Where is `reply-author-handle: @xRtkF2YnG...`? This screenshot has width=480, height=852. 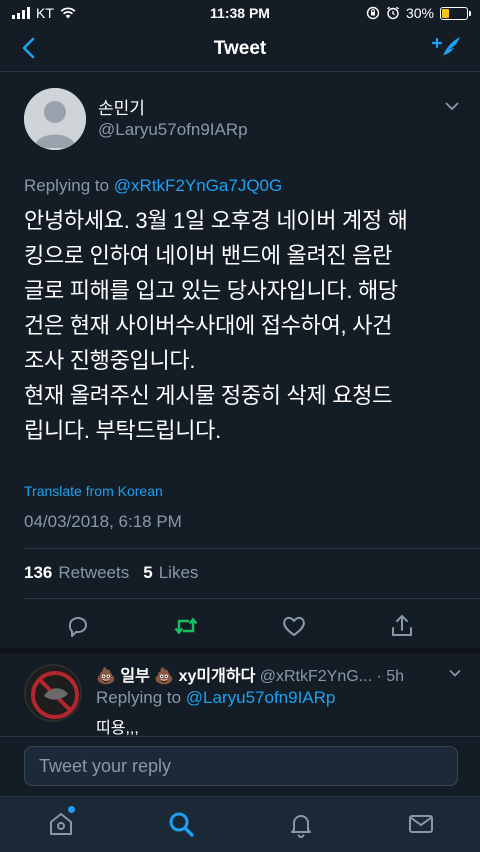 reply-author-handle: @xRtkF2YnG... is located at coordinates (316, 676).